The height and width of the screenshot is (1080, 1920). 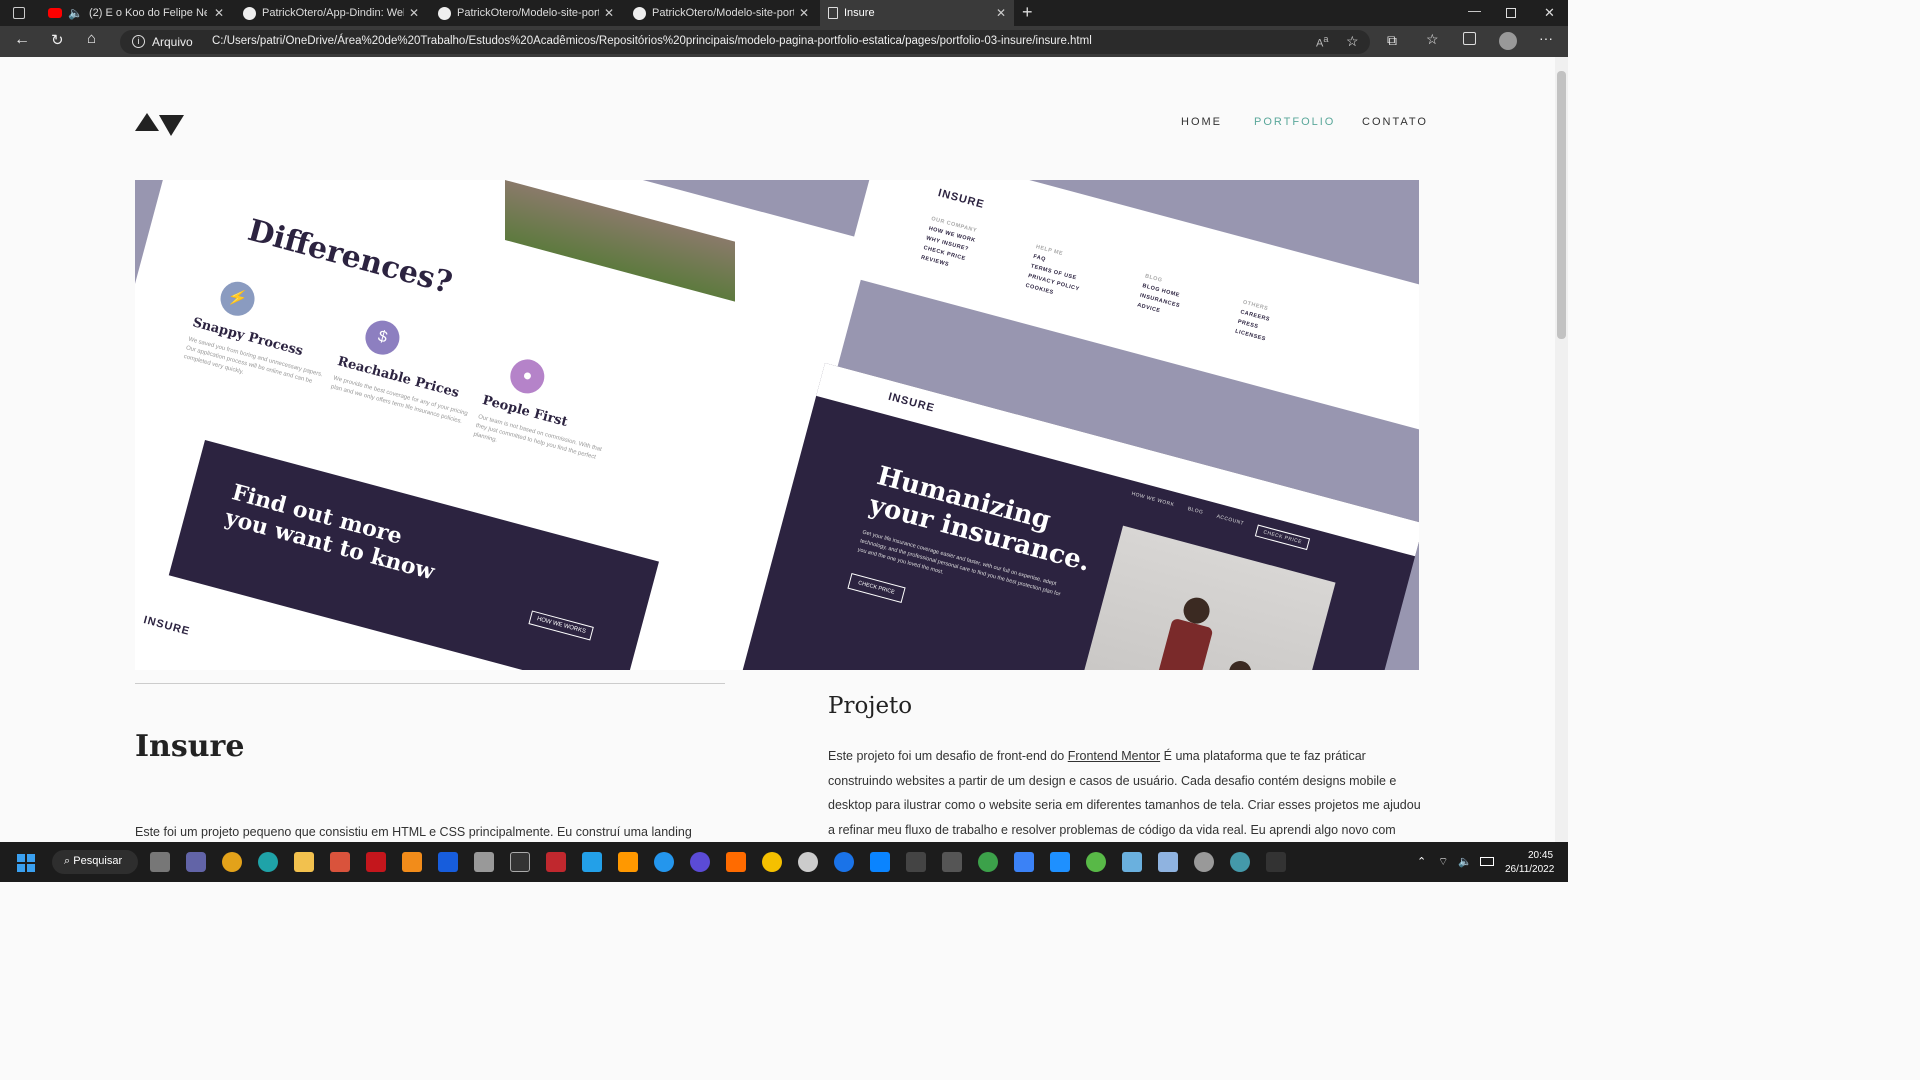 I want to click on favorite-icon: ☆, so click(x=1352, y=41).